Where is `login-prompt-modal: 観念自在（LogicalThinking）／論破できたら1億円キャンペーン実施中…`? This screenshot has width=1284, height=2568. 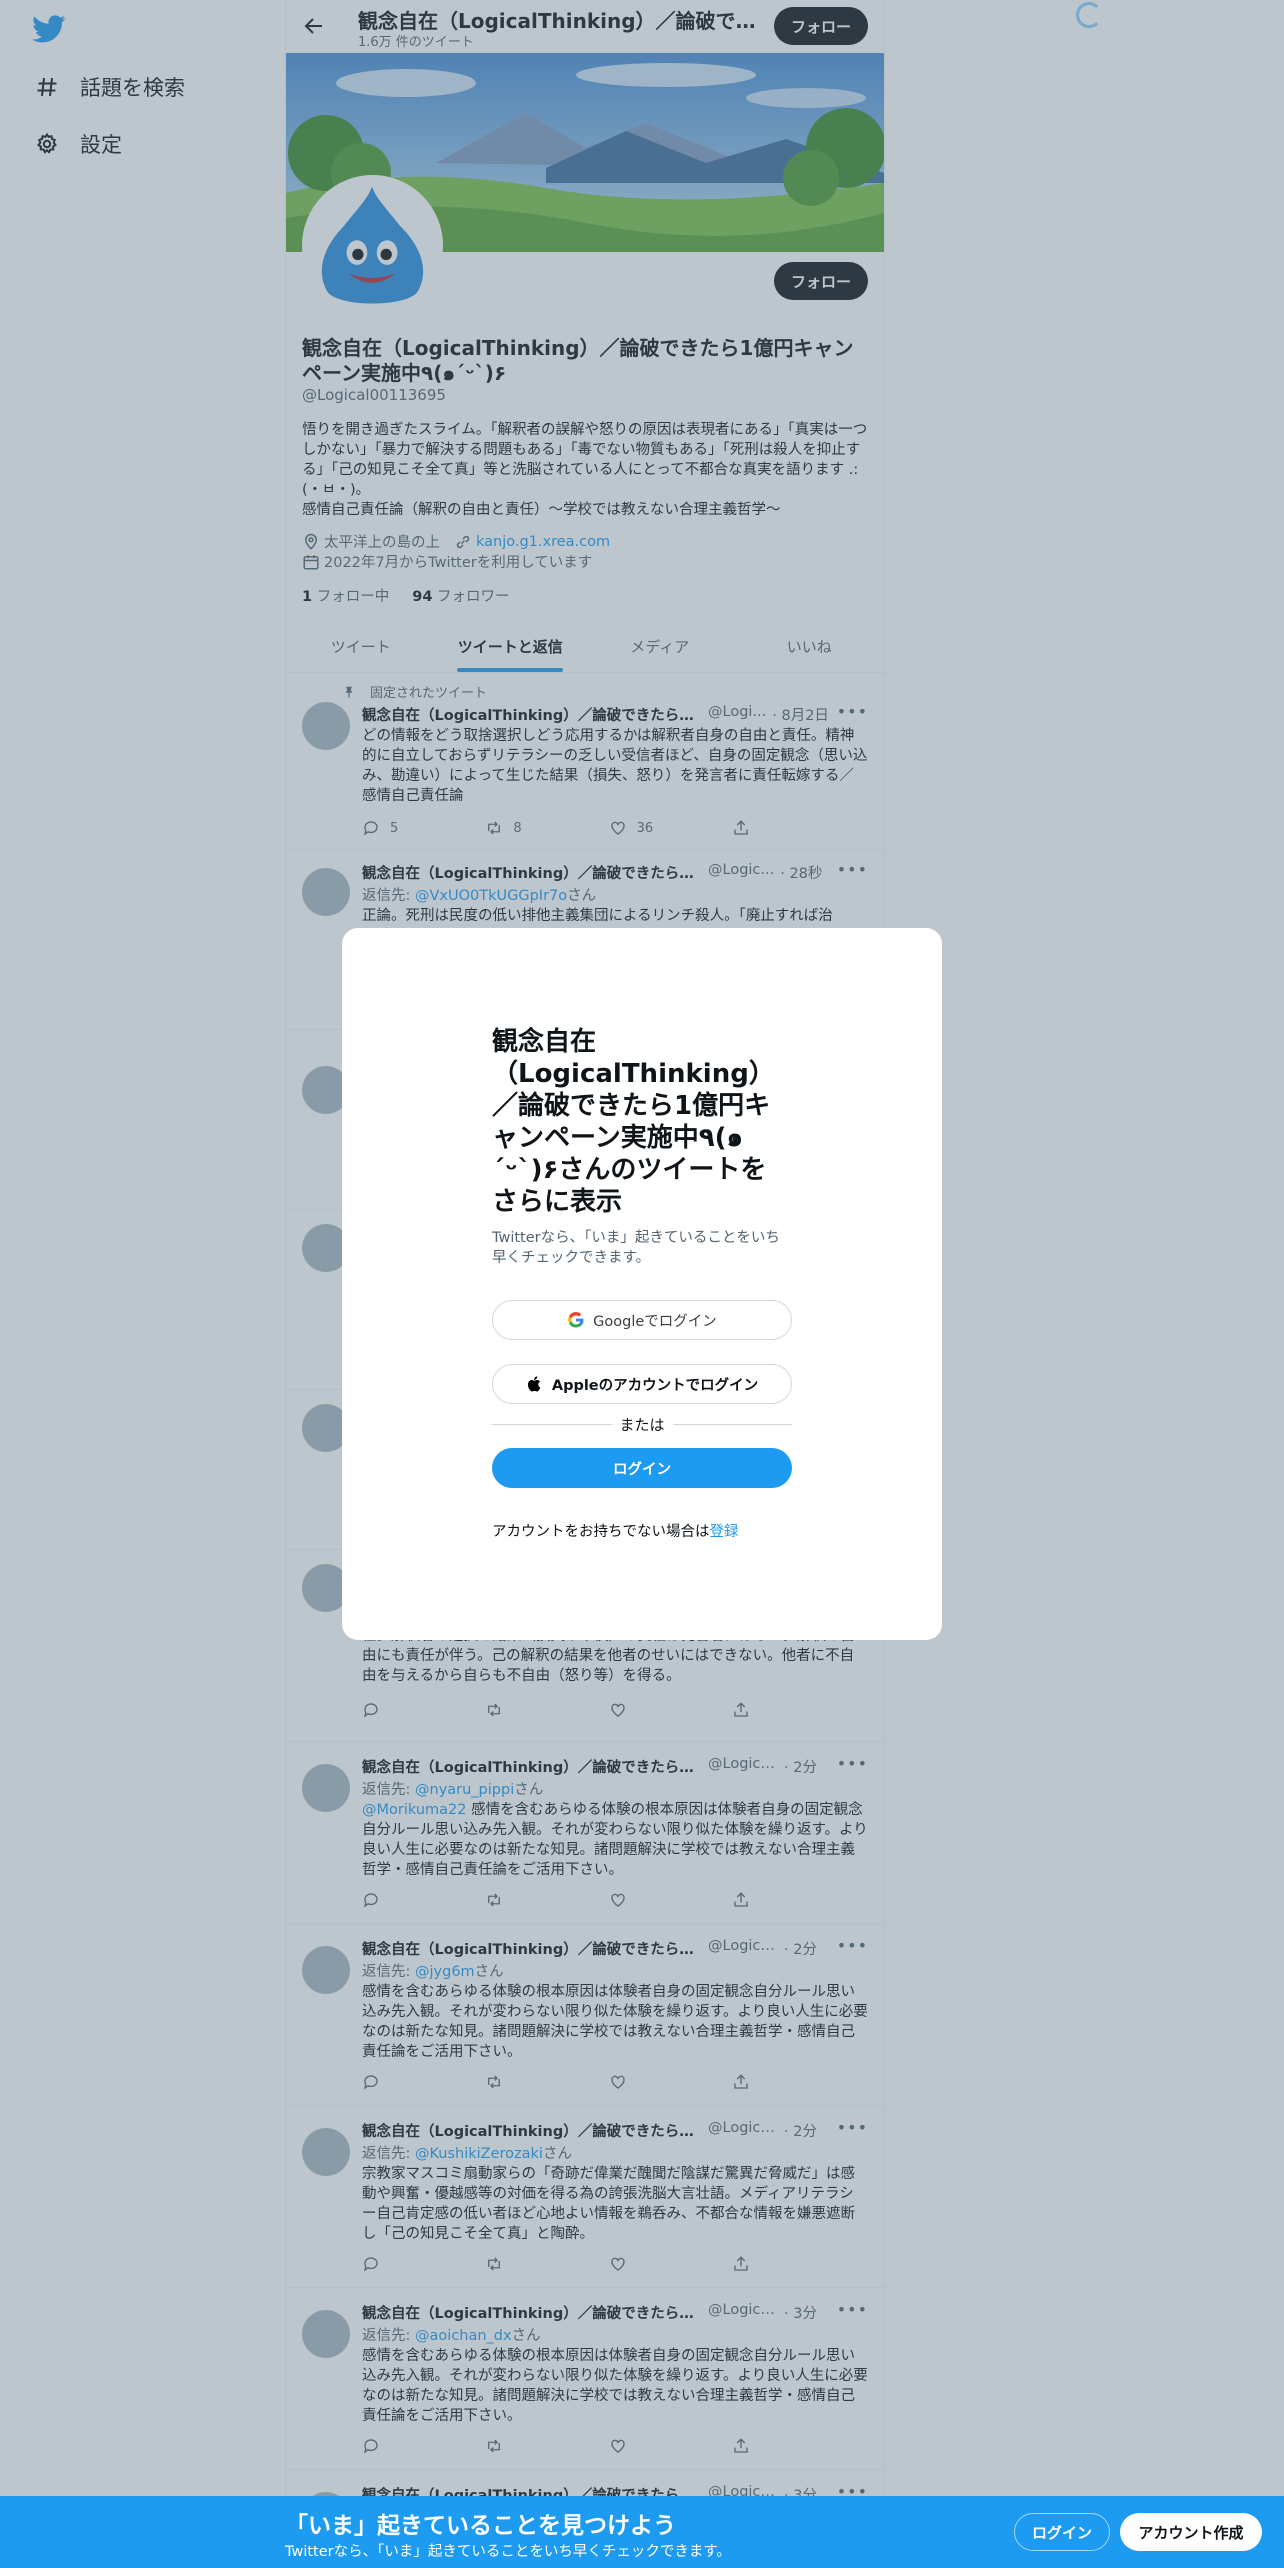
login-prompt-modal: 観念自在（LogicalThinking）／論破できたら1億円キャンペーン実施中… is located at coordinates (642, 1284).